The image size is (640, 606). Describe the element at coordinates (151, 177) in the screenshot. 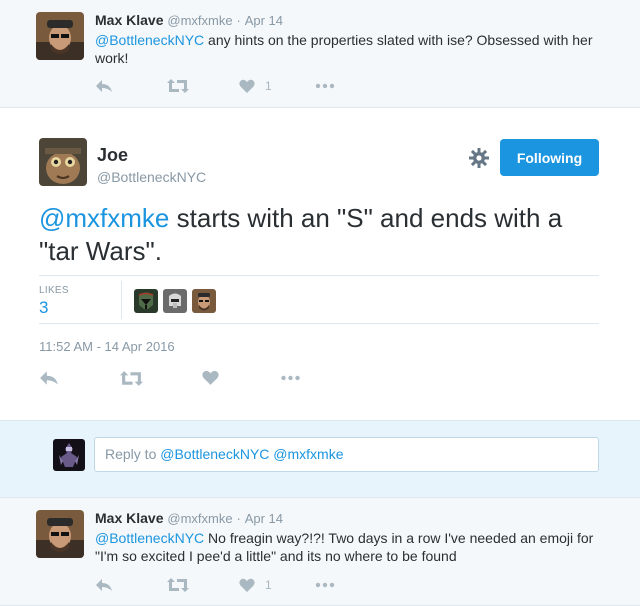

I see `author-handle: @BottleneckNYC` at that location.